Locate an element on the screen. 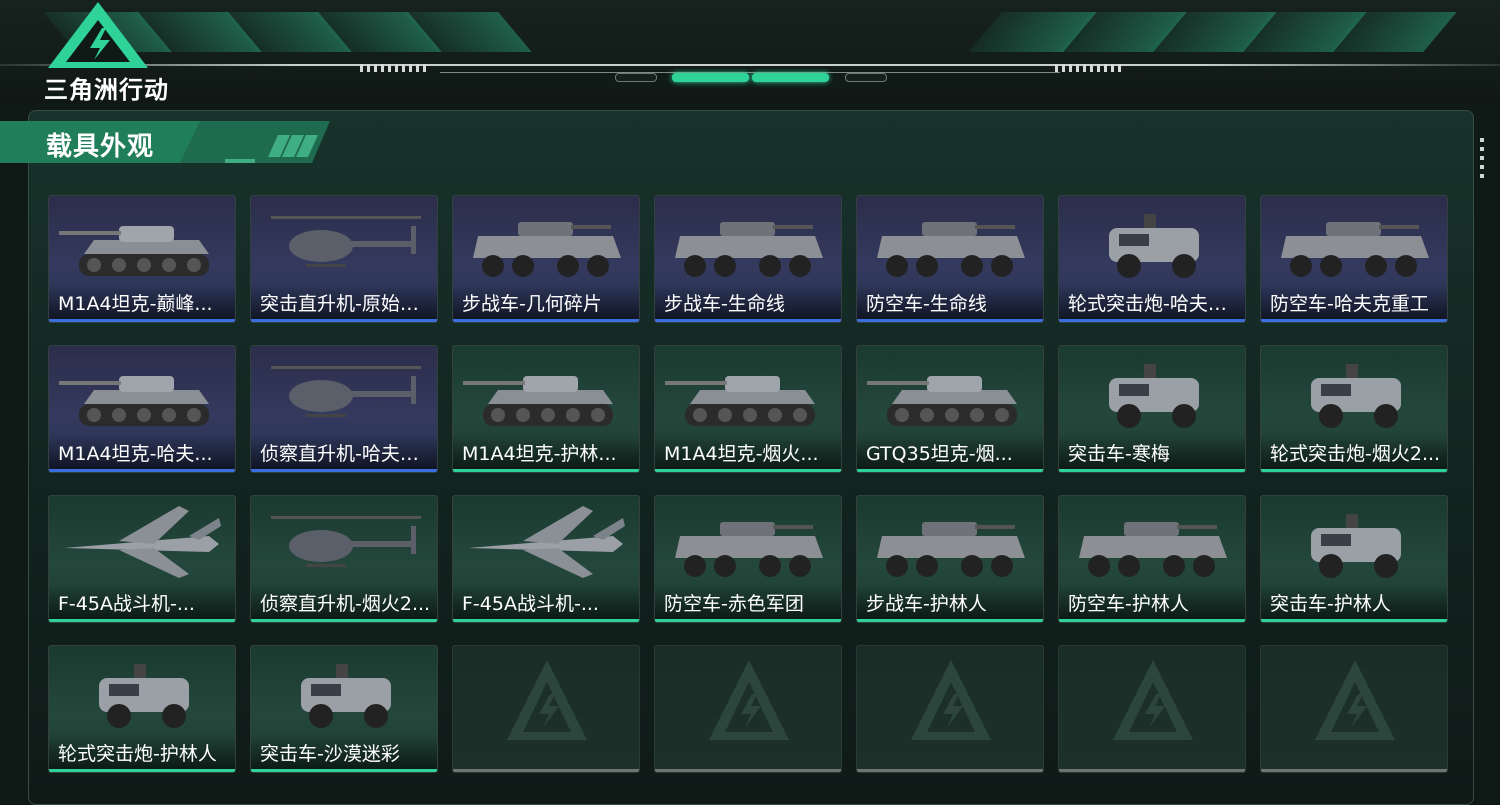  vehicle-skin-card: 突击车-护林人 is located at coordinates (1354, 559).